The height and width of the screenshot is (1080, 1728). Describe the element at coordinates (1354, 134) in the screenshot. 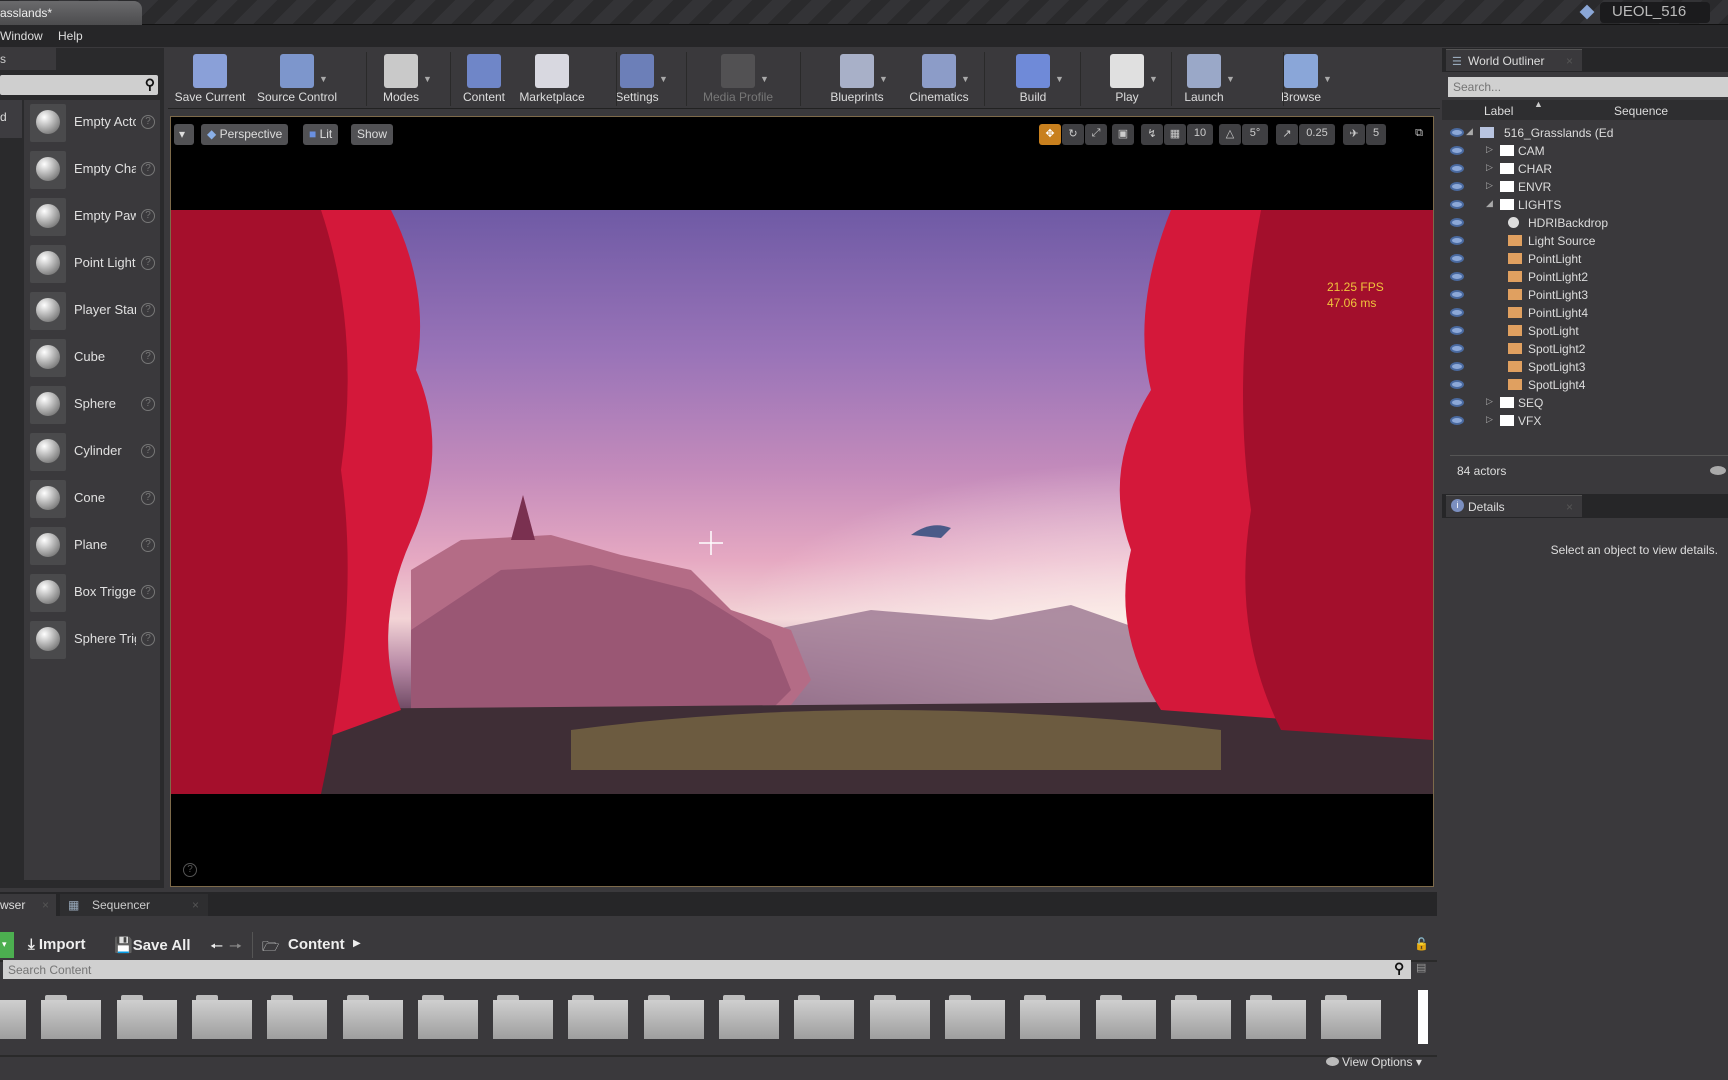

I see `camera-speed-icon: ✈` at that location.